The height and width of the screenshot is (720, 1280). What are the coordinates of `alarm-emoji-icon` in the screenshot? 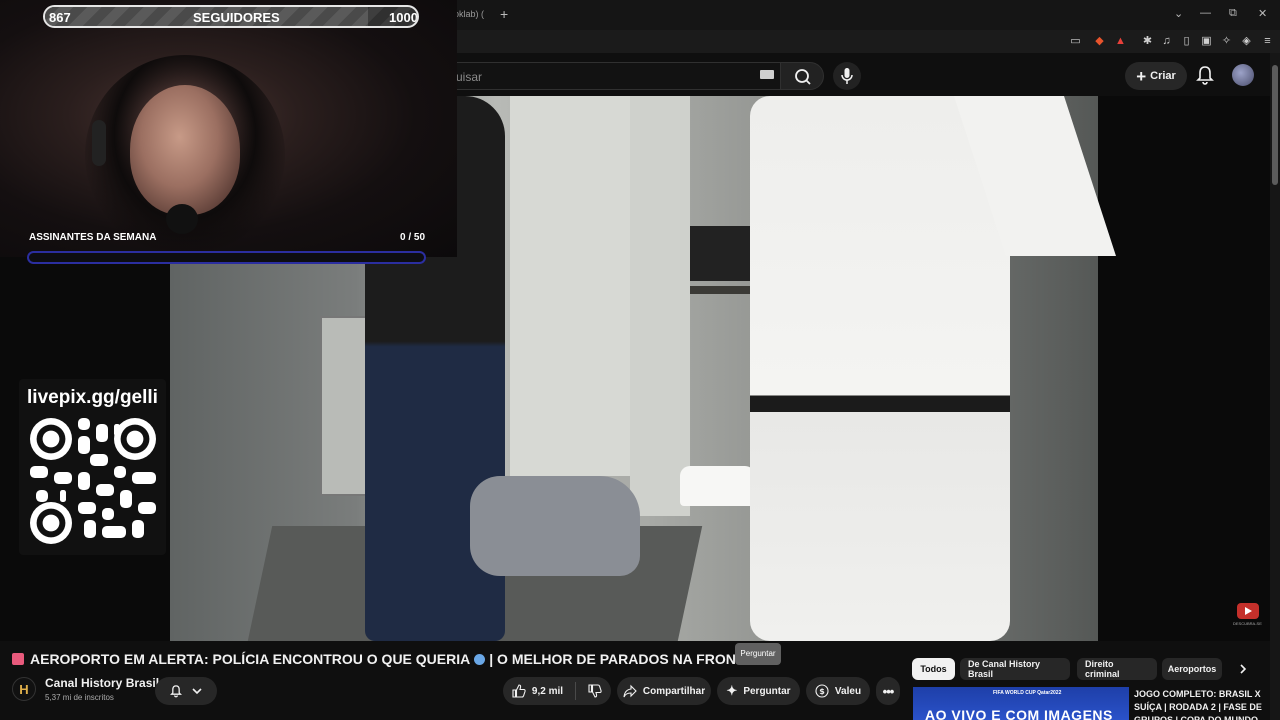 It's located at (18, 659).